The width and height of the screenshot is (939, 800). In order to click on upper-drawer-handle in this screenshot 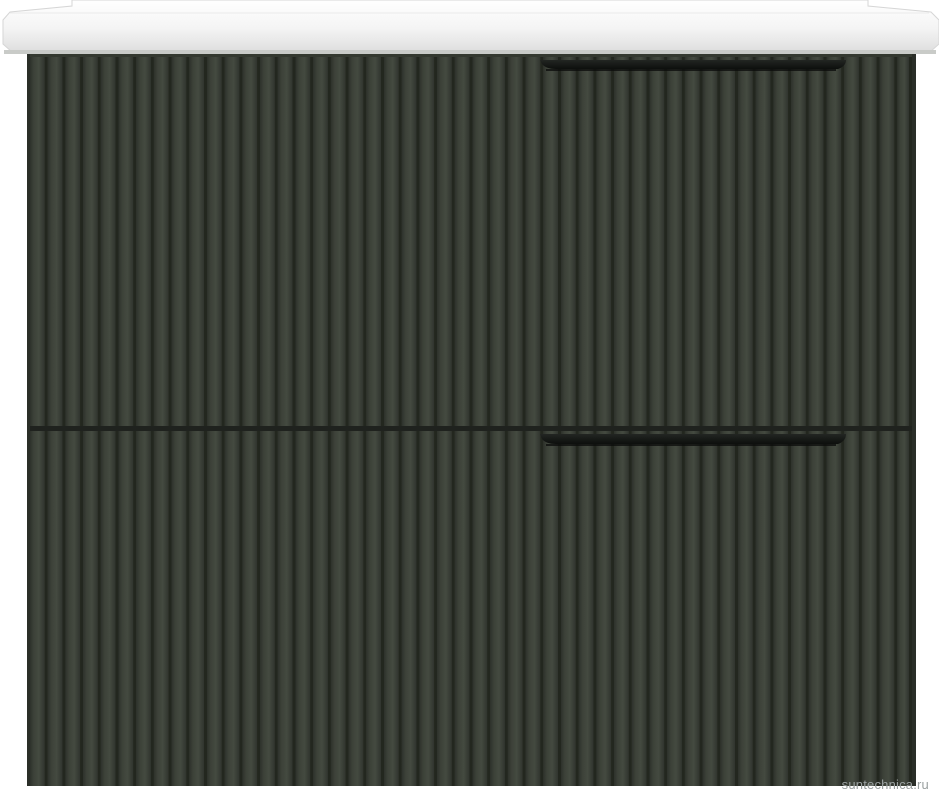, I will do `click(693, 65)`.